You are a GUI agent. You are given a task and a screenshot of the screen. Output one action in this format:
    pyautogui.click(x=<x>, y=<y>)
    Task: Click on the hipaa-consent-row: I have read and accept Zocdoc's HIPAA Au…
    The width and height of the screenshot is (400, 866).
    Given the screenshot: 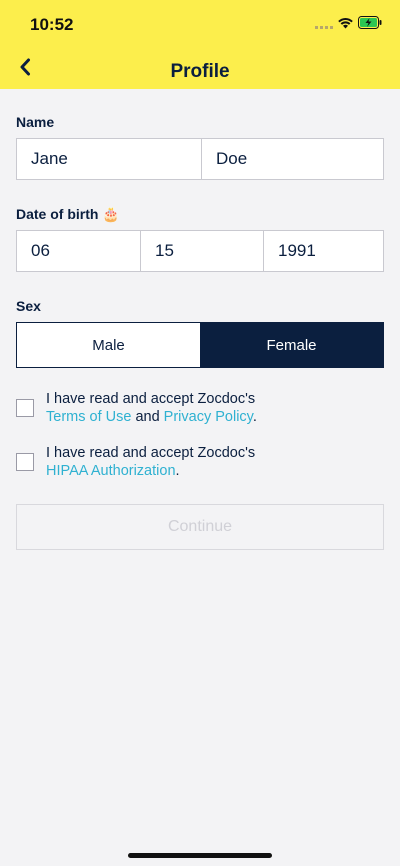 What is the action you would take?
    pyautogui.click(x=200, y=462)
    